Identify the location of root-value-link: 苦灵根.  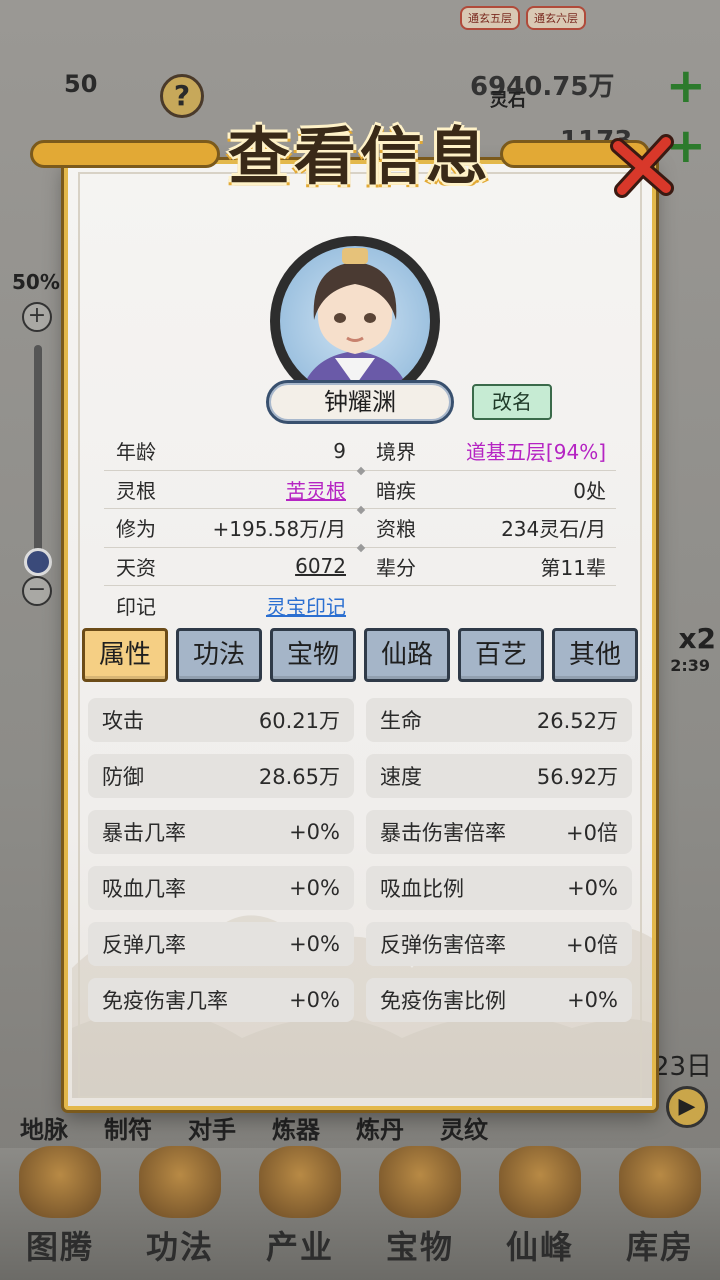
(316, 489).